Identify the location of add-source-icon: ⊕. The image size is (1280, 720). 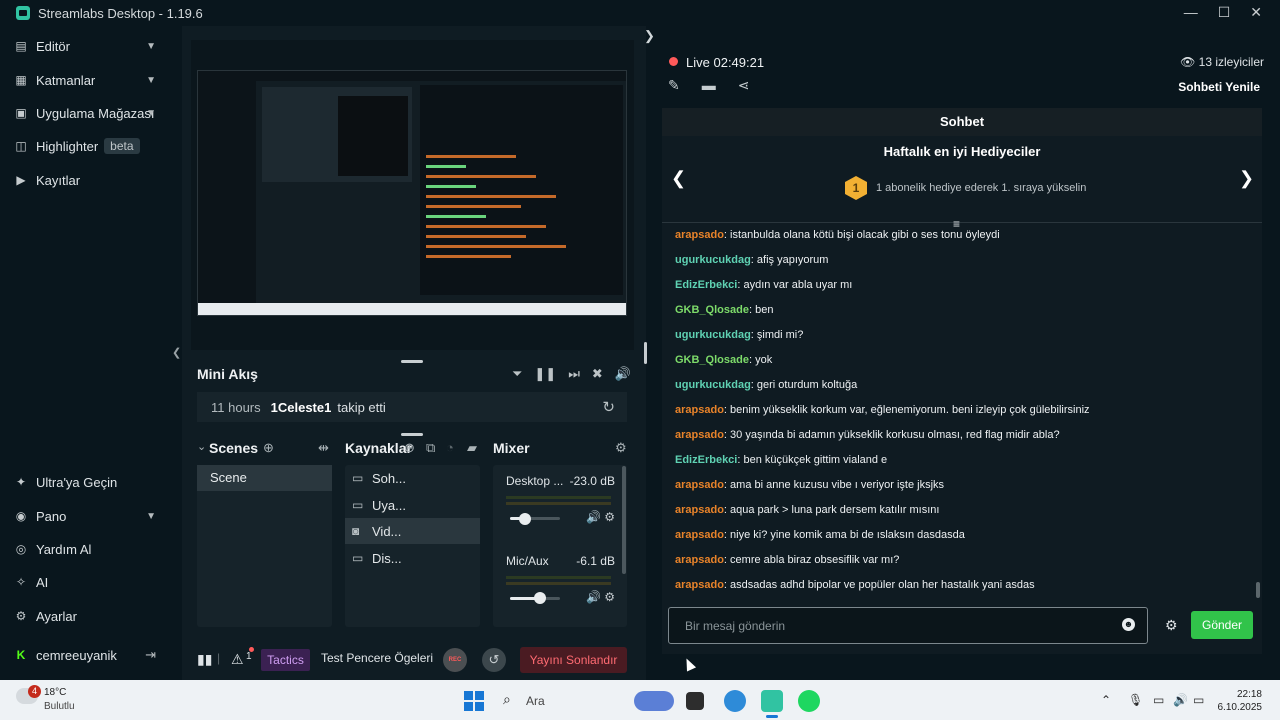
(409, 448).